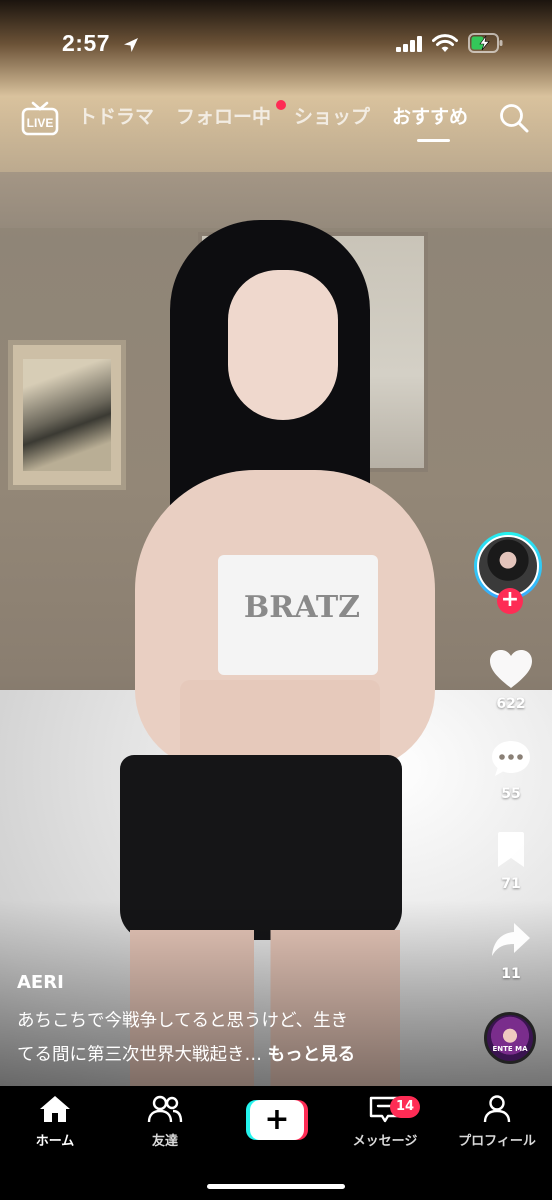 Image resolution: width=552 pixels, height=1200 pixels. Describe the element at coordinates (405, 1107) in the screenshot. I see `inbox-badge: 14` at that location.